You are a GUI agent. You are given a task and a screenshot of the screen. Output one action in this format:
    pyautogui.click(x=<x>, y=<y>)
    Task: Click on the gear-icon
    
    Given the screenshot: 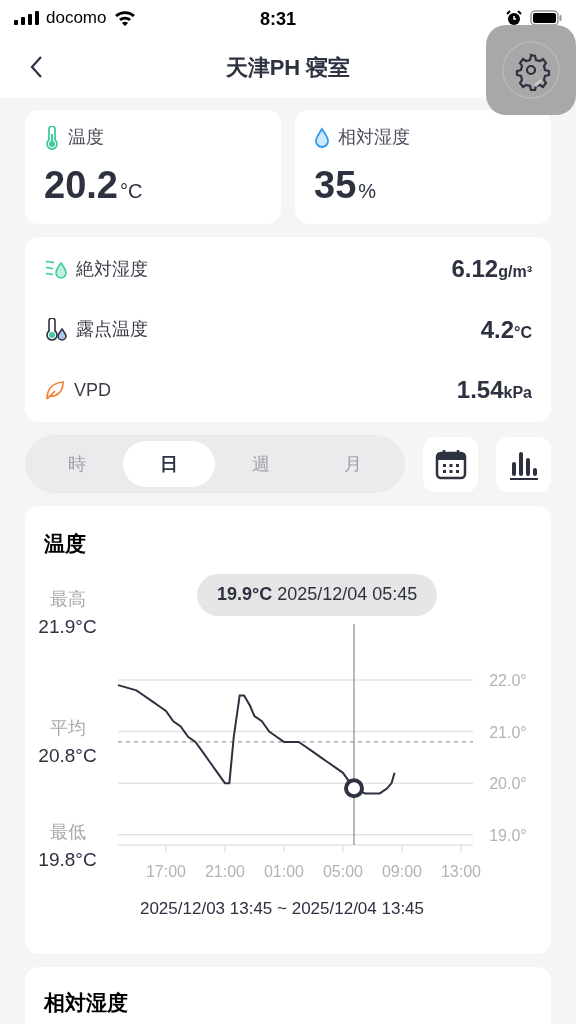 What is the action you would take?
    pyautogui.click(x=531, y=70)
    